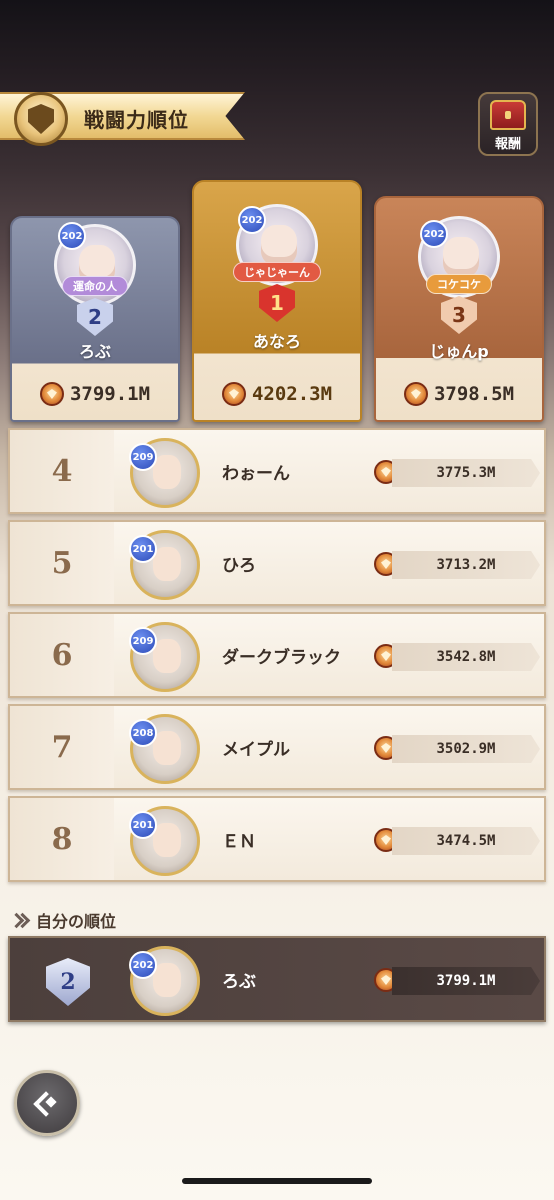 The height and width of the screenshot is (1200, 554). I want to click on player-name: わぉーん, so click(256, 473).